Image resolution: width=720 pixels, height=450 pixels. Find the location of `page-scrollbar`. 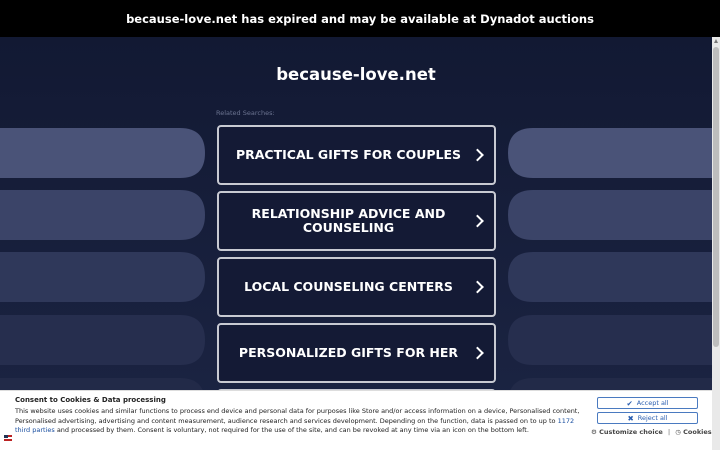

page-scrollbar is located at coordinates (716, 243).